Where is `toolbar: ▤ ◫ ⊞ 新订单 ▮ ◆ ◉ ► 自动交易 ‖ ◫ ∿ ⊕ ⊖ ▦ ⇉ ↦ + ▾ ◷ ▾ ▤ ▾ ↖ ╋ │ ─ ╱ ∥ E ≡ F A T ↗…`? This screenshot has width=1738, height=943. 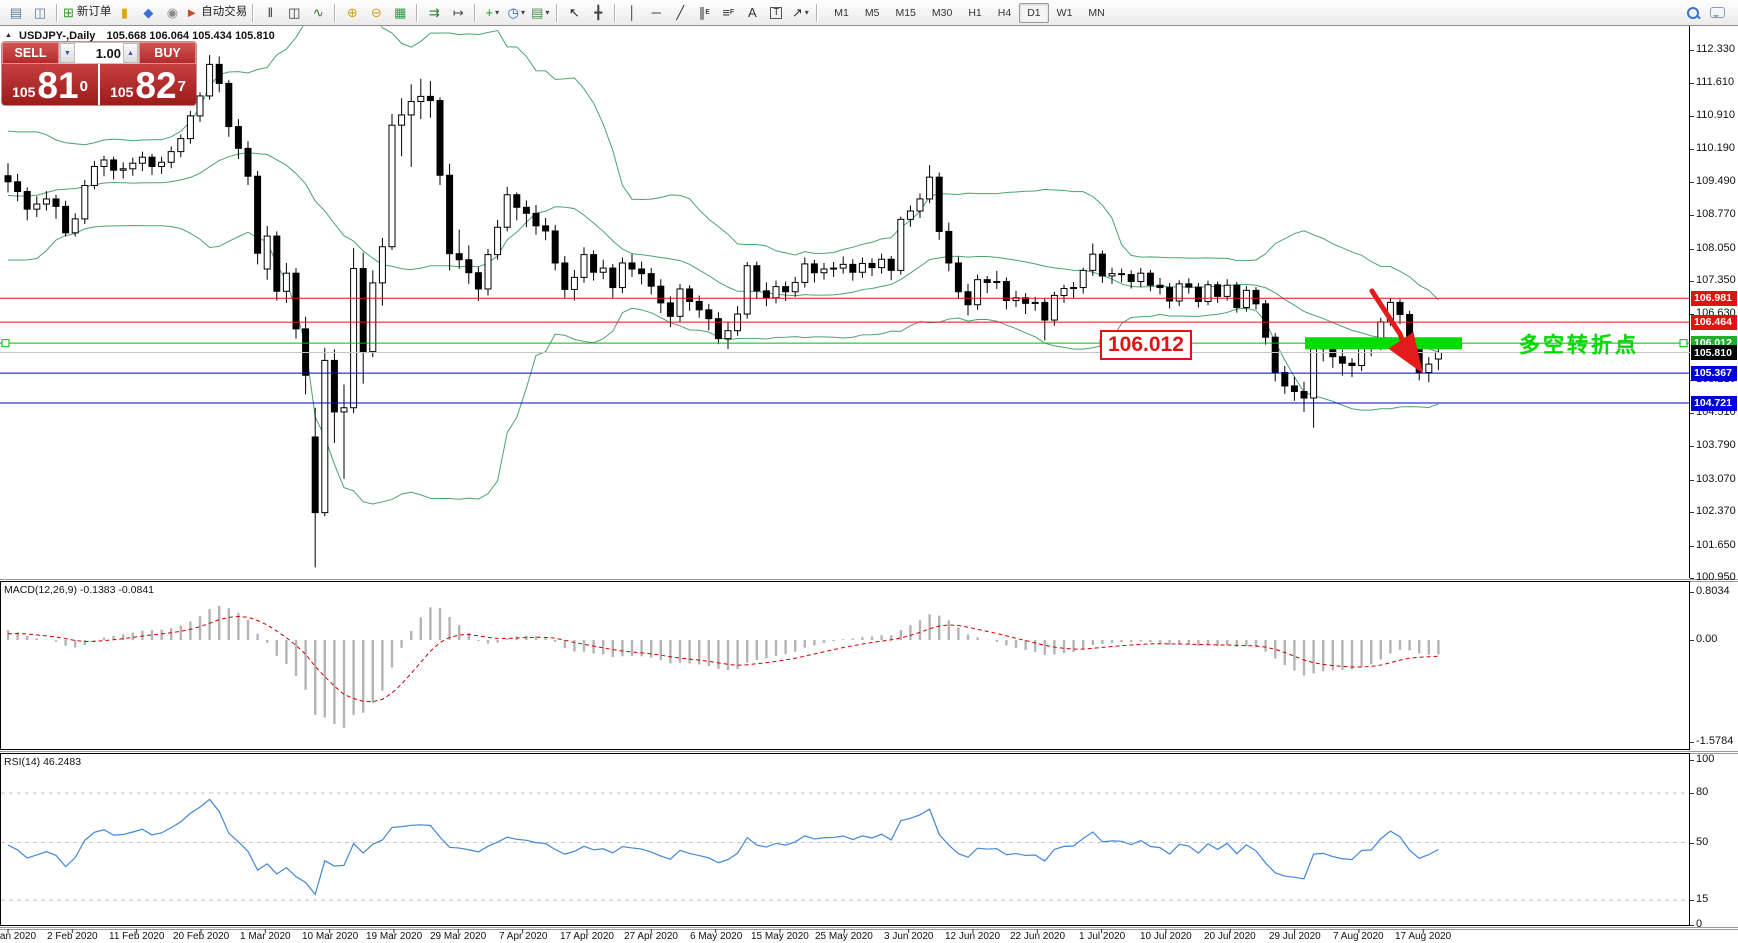 toolbar: ▤ ◫ ⊞ 新订单 ▮ ◆ ◉ ► 自动交易 ‖ ◫ ∿ ⊕ ⊖ ▦ ⇉ ↦ + ▾ ◷ ▾ ▤ ▾ ↖ ╋ │ ─ ╱ ∥ E ≡ F A T ↗… is located at coordinates (869, 13).